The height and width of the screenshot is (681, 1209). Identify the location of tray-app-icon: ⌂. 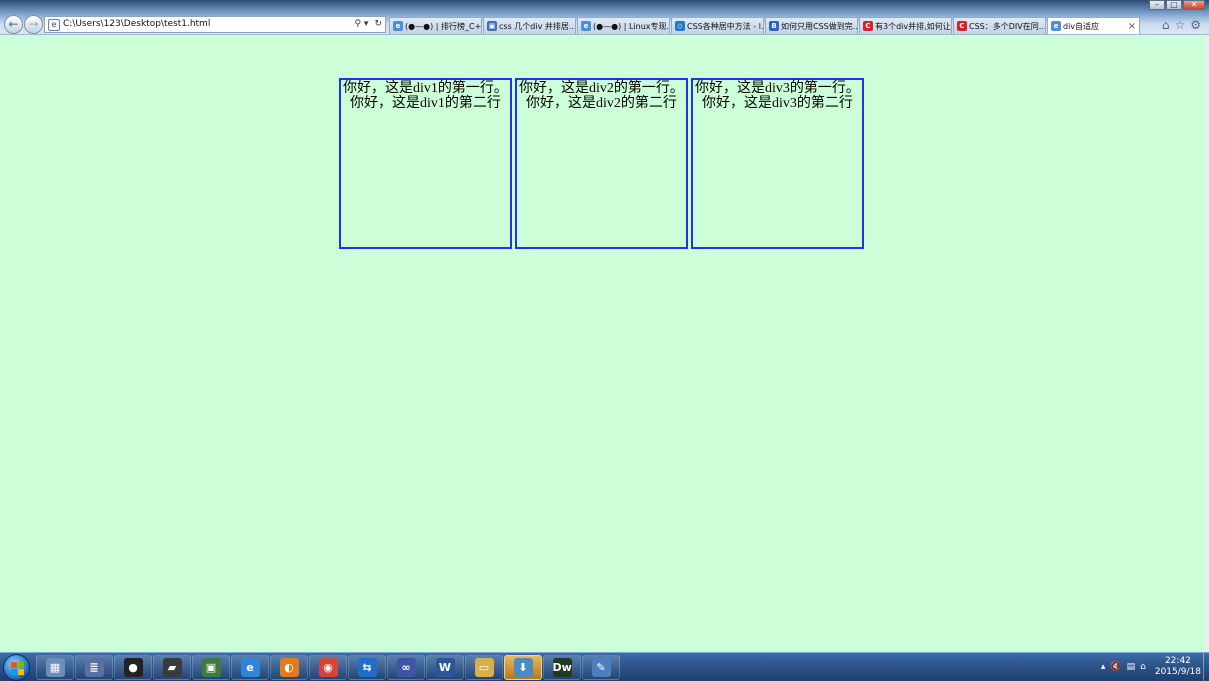
(1143, 667).